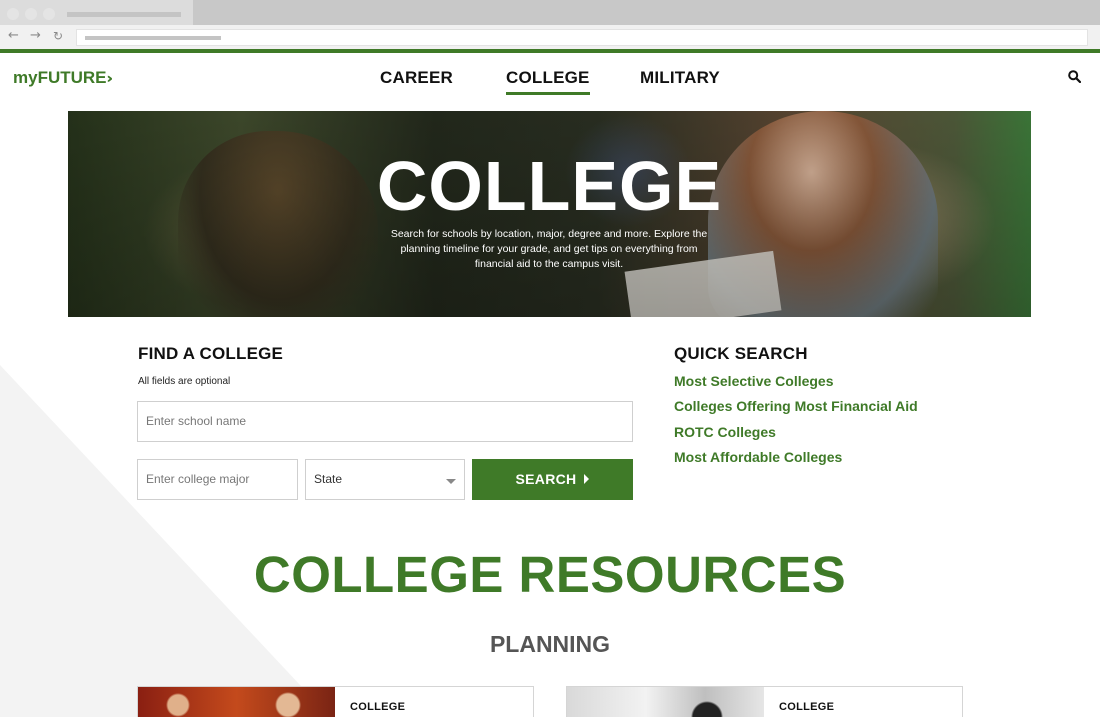 The height and width of the screenshot is (717, 1100). Describe the element at coordinates (49, 14) in the screenshot. I see `window-maximize-dot` at that location.